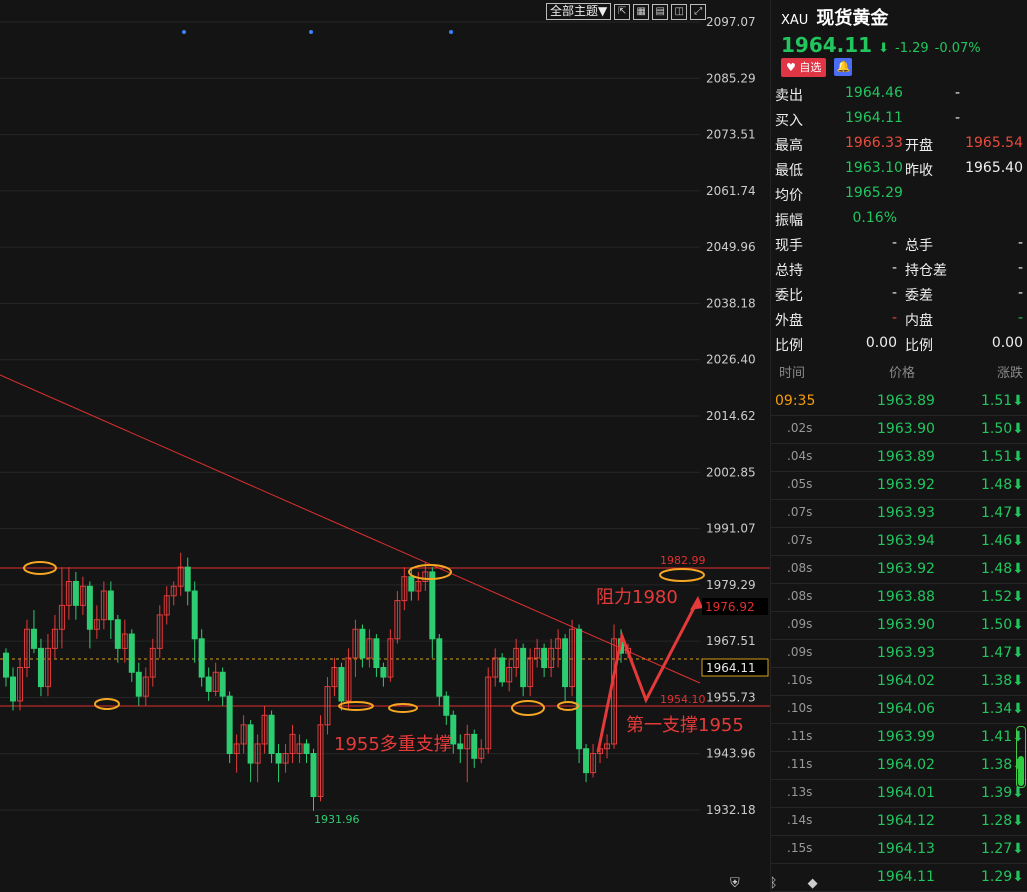  I want to click on tick-change: 1.34⬇, so click(1002, 709).